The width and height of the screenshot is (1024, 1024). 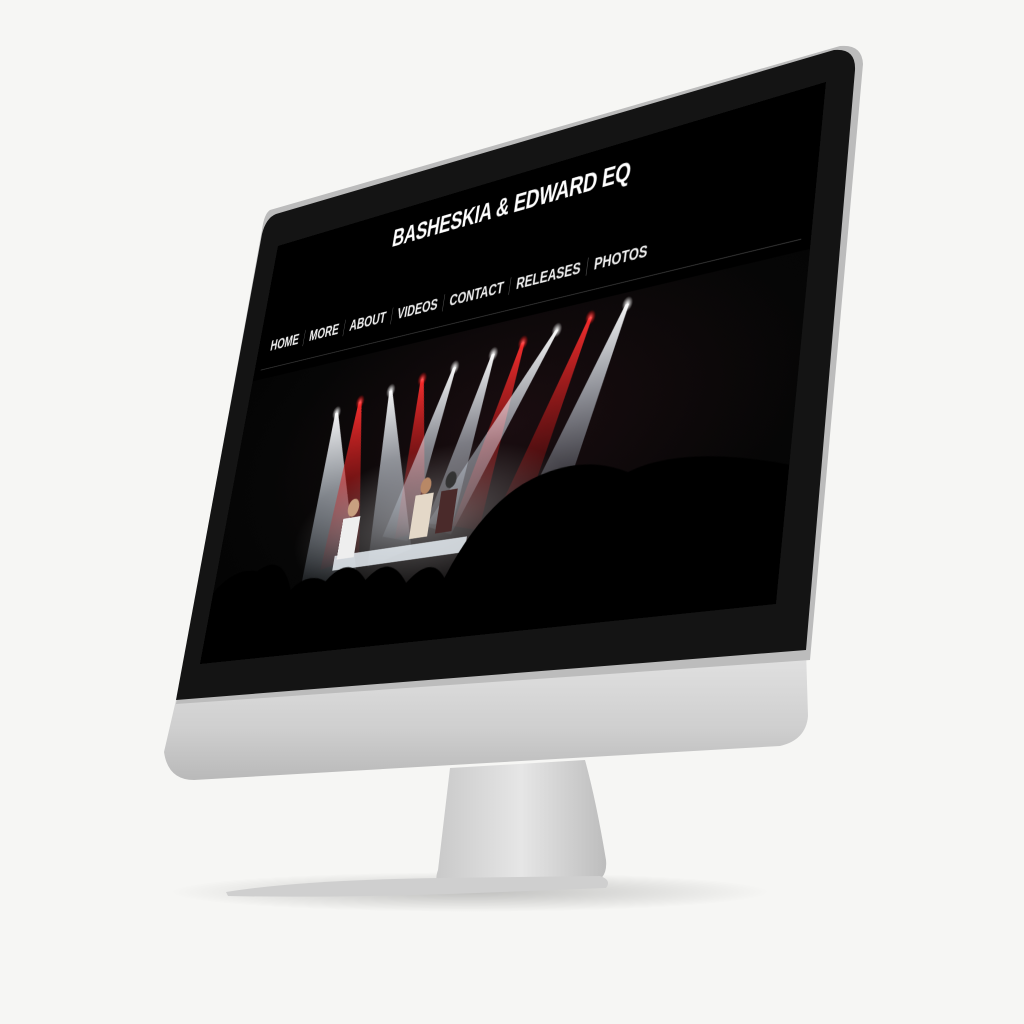 What do you see at coordinates (521, 824) in the screenshot?
I see `monitor-stand` at bounding box center [521, 824].